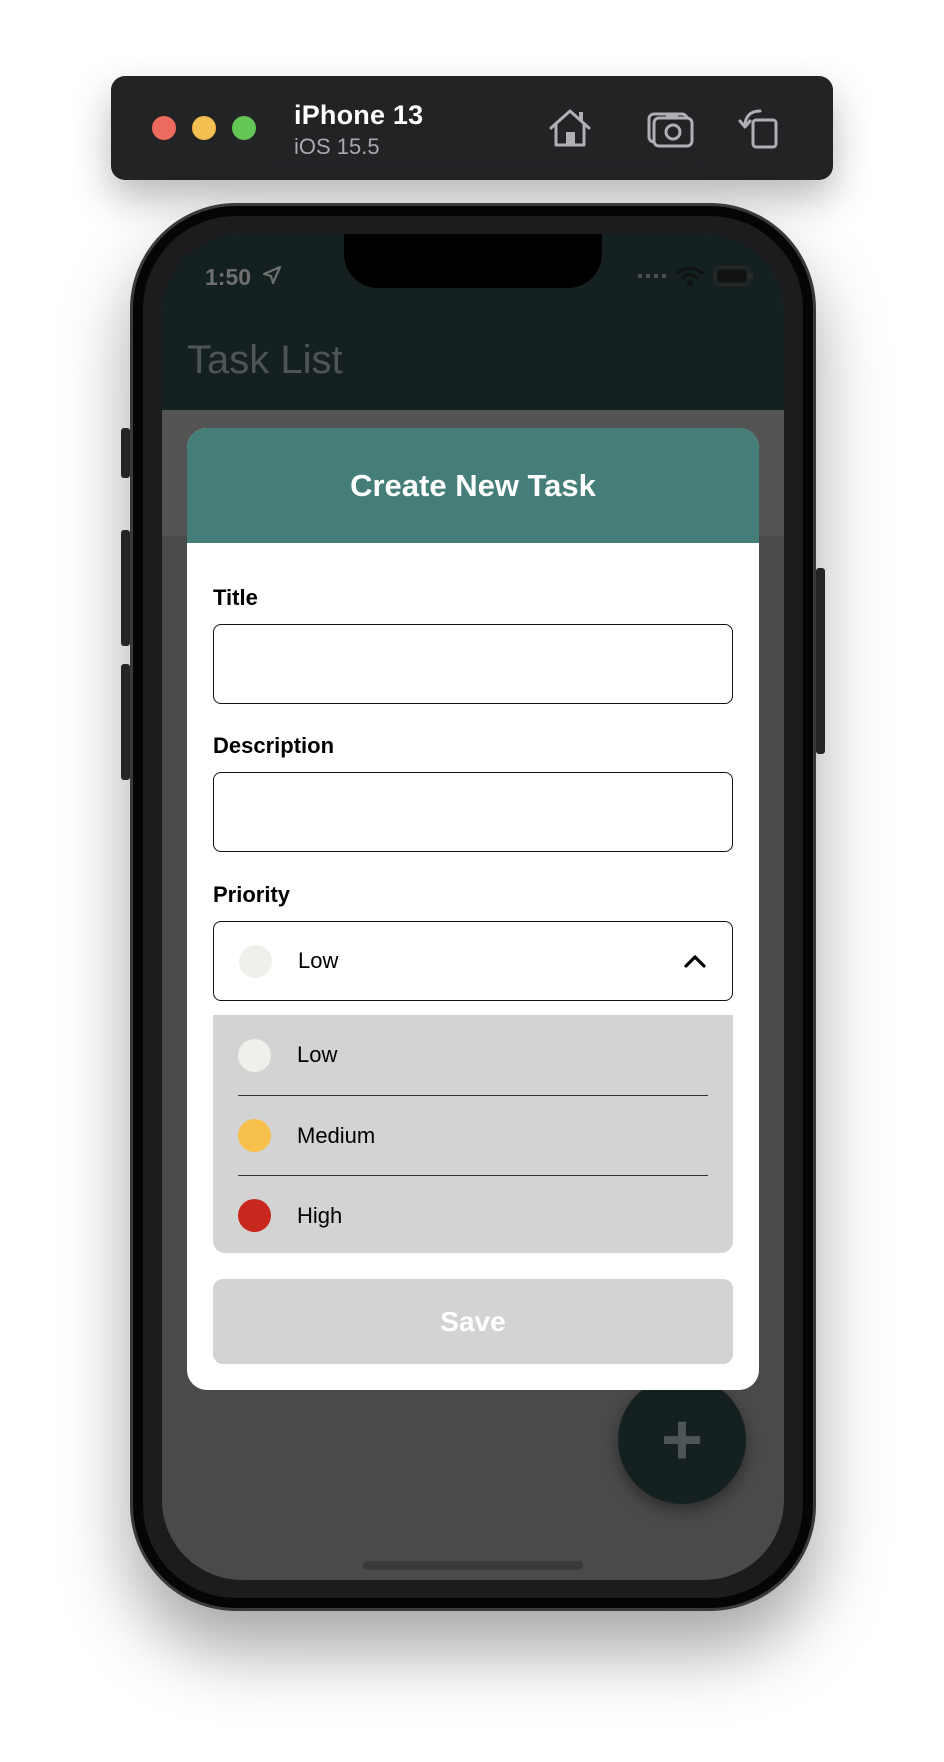 This screenshot has height=1762, width=944. I want to click on home-button, so click(570, 128).